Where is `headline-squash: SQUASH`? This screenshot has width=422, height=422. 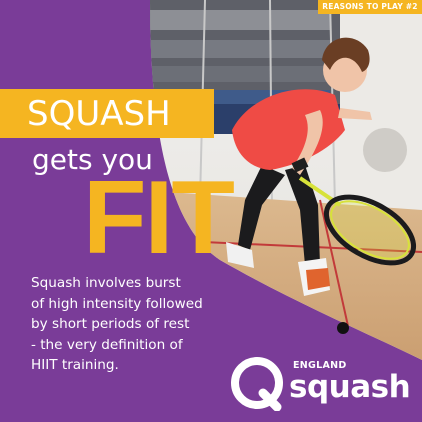
headline-squash: SQUASH is located at coordinates (99, 114).